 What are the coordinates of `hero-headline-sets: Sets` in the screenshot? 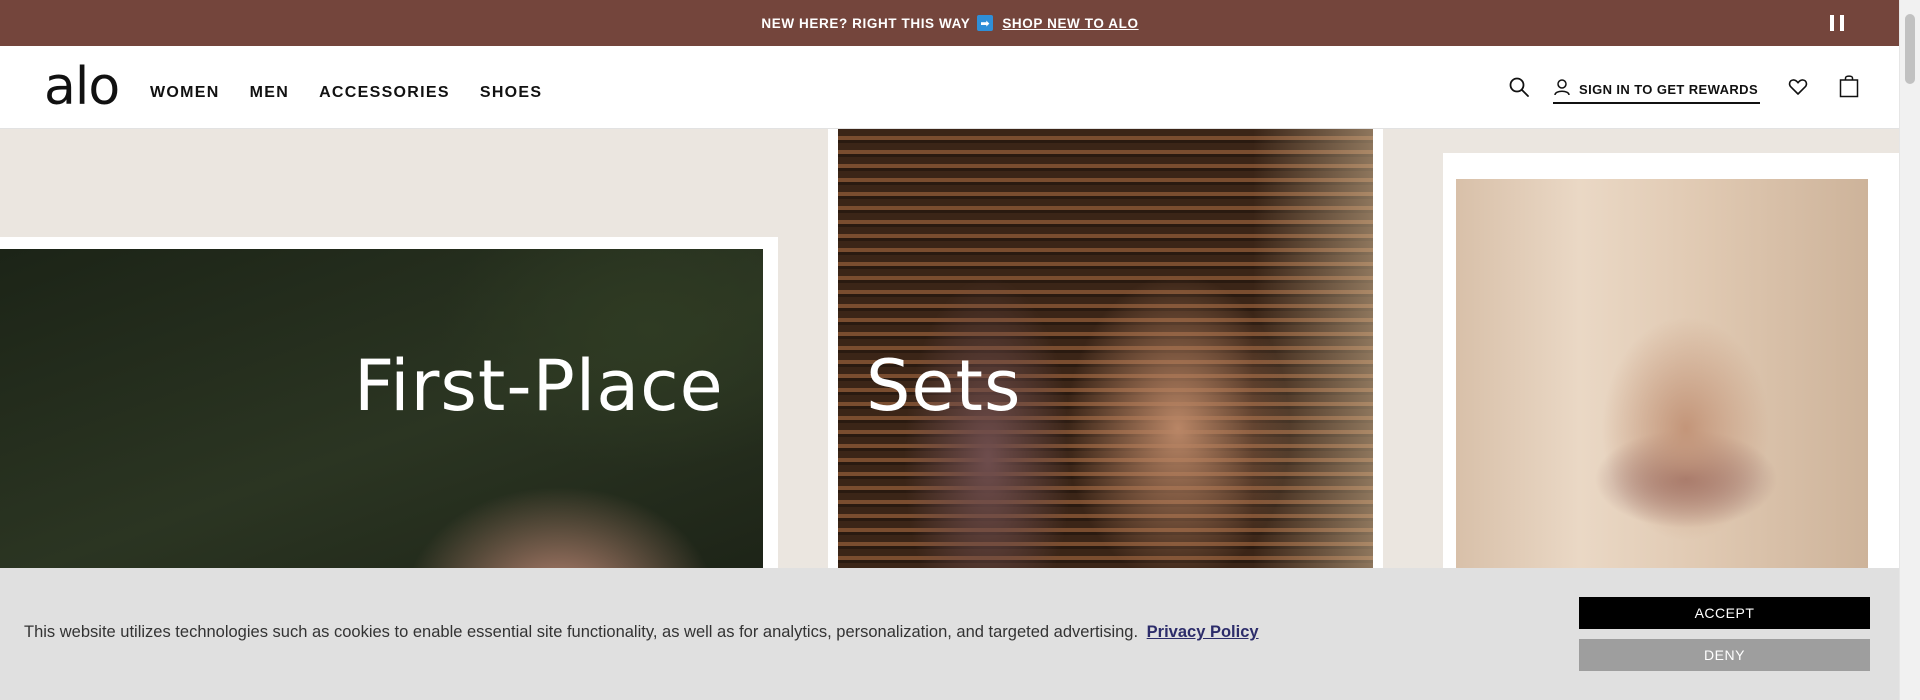 It's located at (944, 386).